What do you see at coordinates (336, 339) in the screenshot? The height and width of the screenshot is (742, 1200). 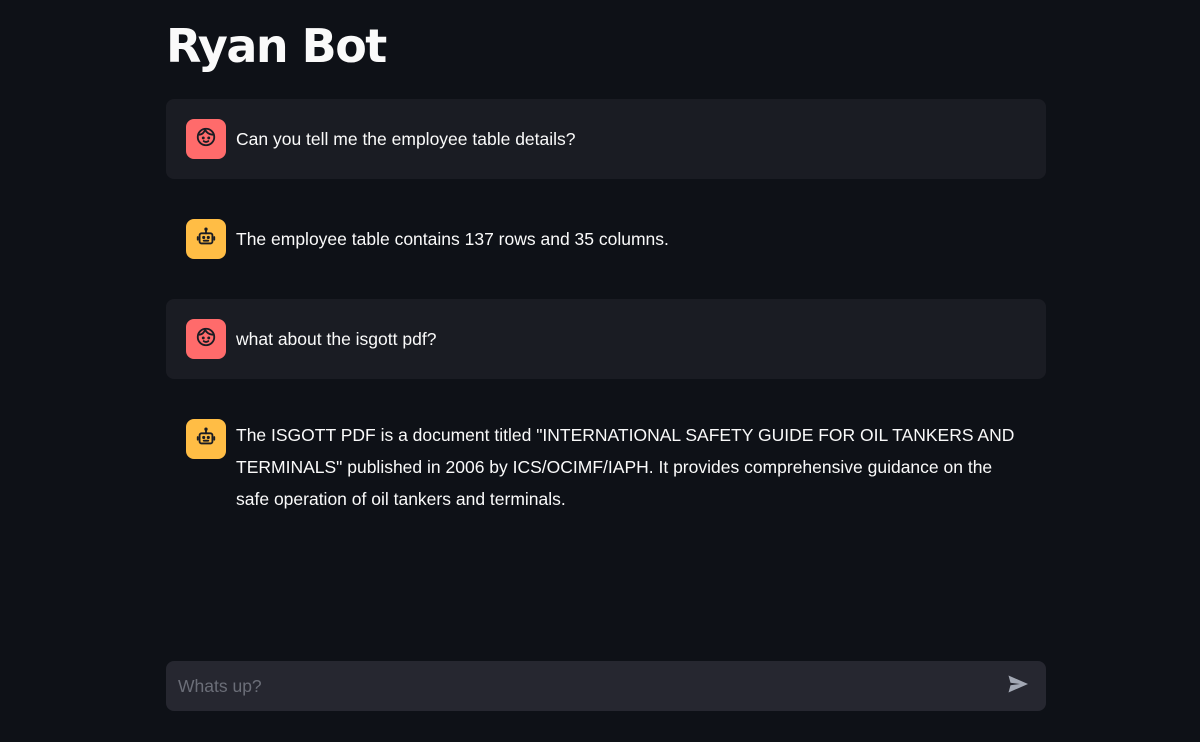 I see `message-text: what about the isgott pdf?` at bounding box center [336, 339].